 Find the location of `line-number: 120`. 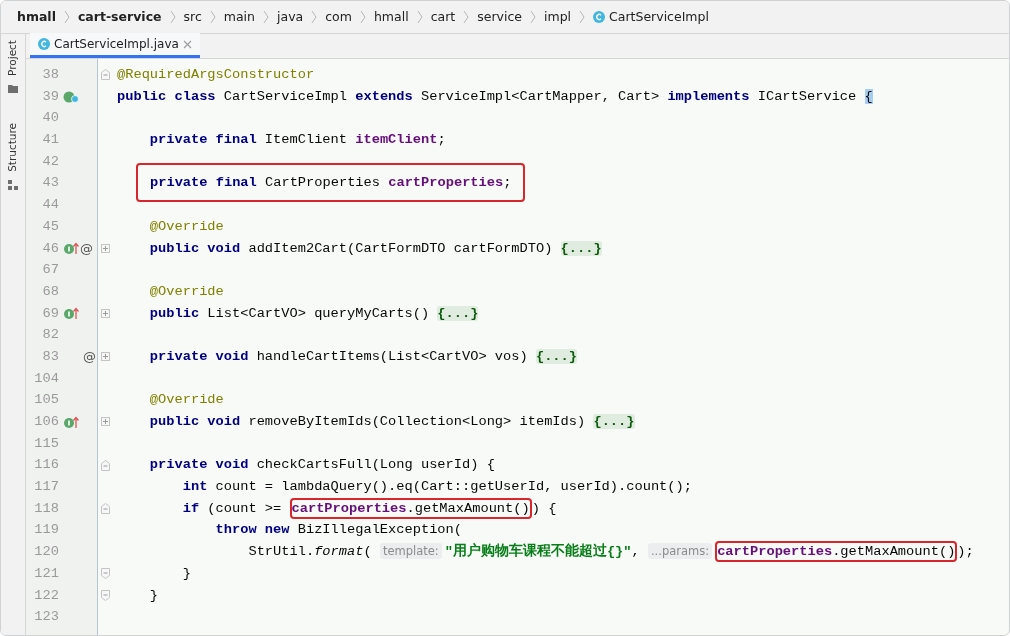

line-number: 120 is located at coordinates (46, 552).